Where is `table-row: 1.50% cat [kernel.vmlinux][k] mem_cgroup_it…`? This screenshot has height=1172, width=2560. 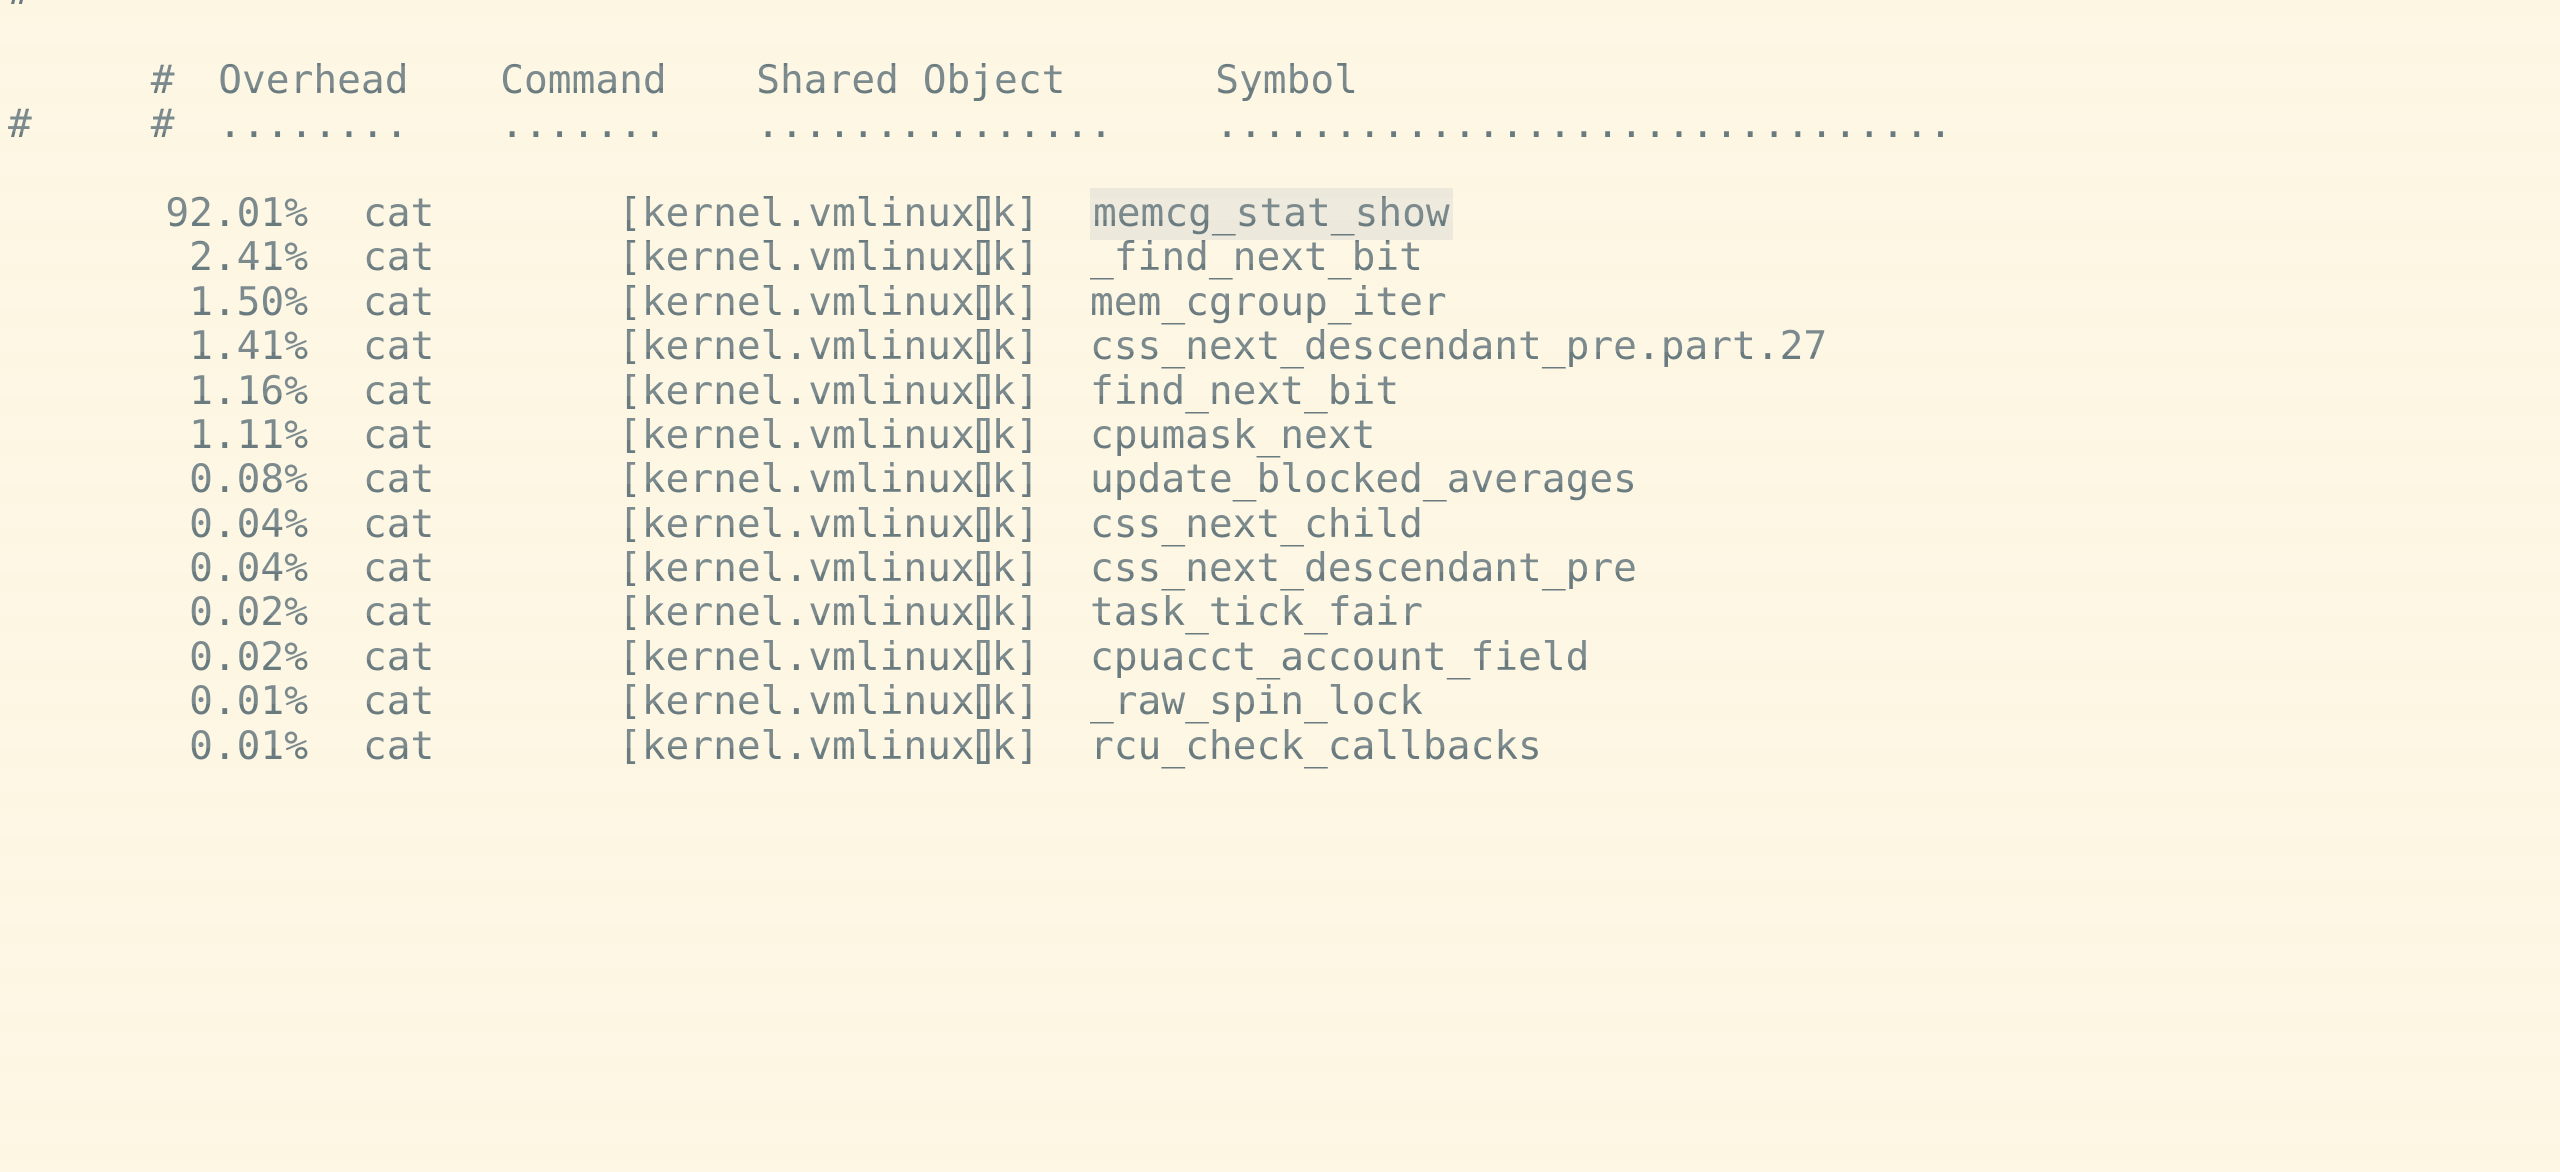
table-row: 1.50% cat [kernel.vmlinux][k] mem_cgroup_it… is located at coordinates (1284, 301).